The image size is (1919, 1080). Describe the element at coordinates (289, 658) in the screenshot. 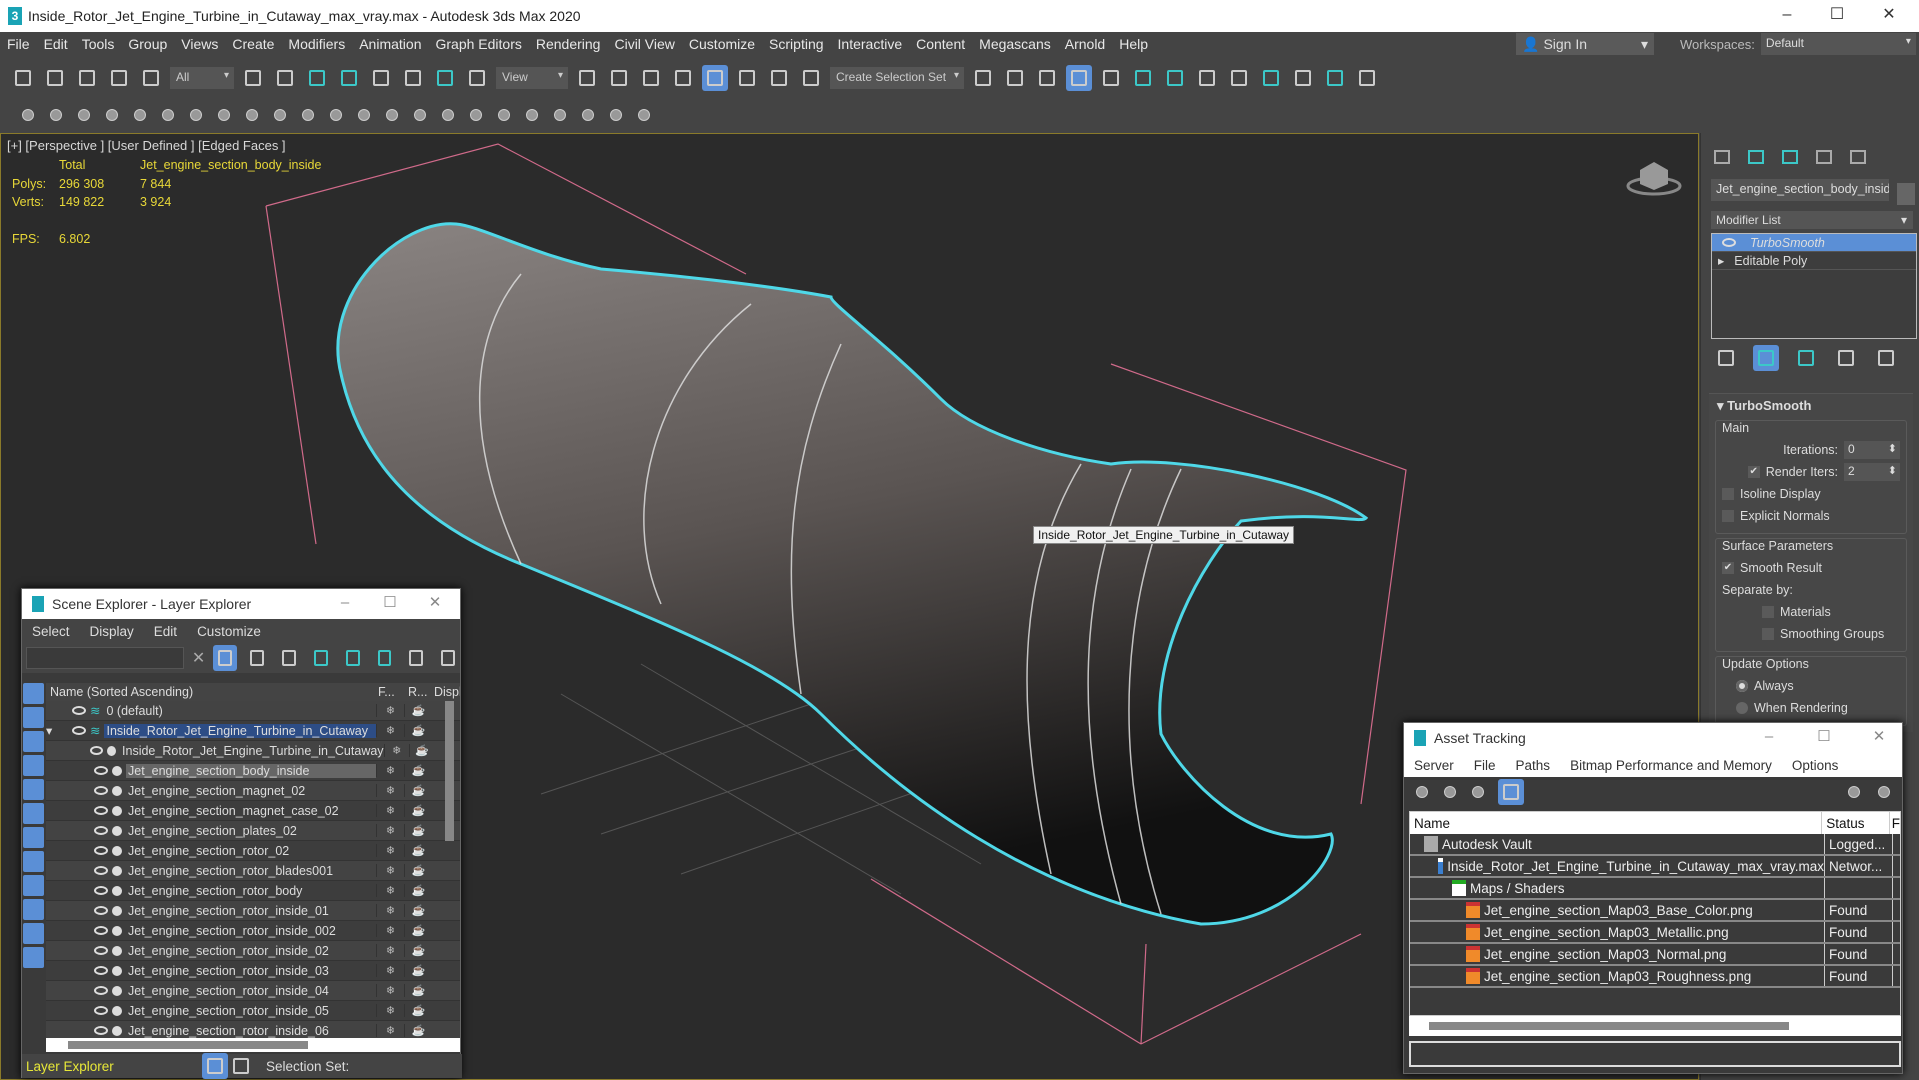

I see `add-layer-icon` at that location.